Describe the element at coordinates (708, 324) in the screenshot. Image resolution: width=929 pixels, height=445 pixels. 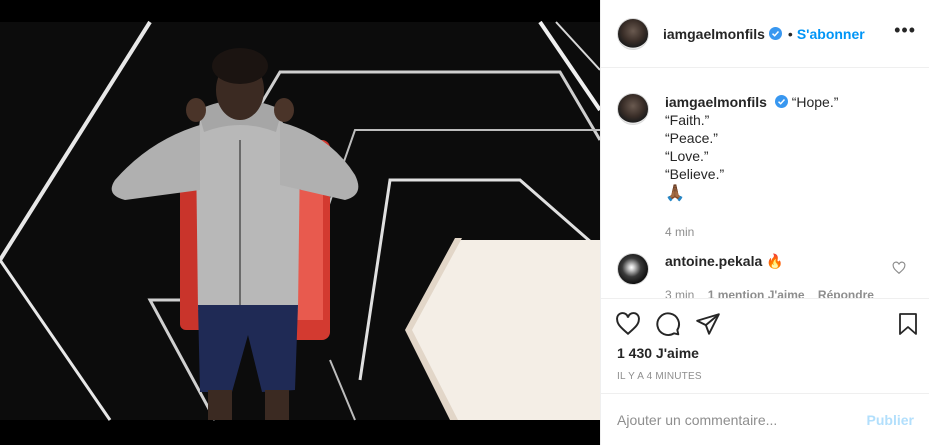
I see `share-icon` at that location.